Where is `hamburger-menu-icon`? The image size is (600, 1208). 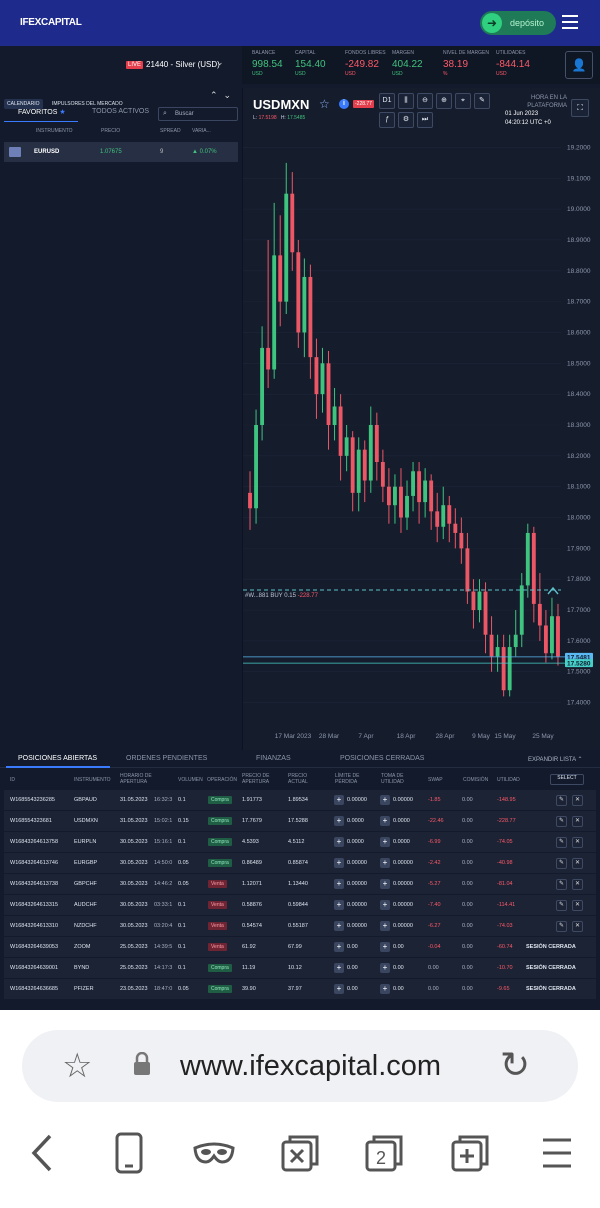 hamburger-menu-icon is located at coordinates (570, 22).